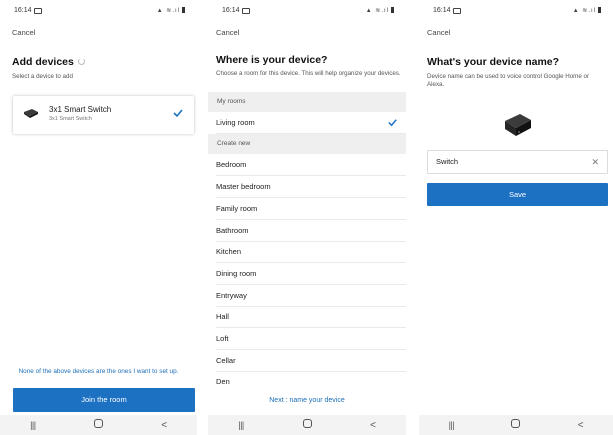 Image resolution: width=613 pixels, height=435 pixels. Describe the element at coordinates (311, 382) in the screenshot. I see `room-row-den: Den` at that location.